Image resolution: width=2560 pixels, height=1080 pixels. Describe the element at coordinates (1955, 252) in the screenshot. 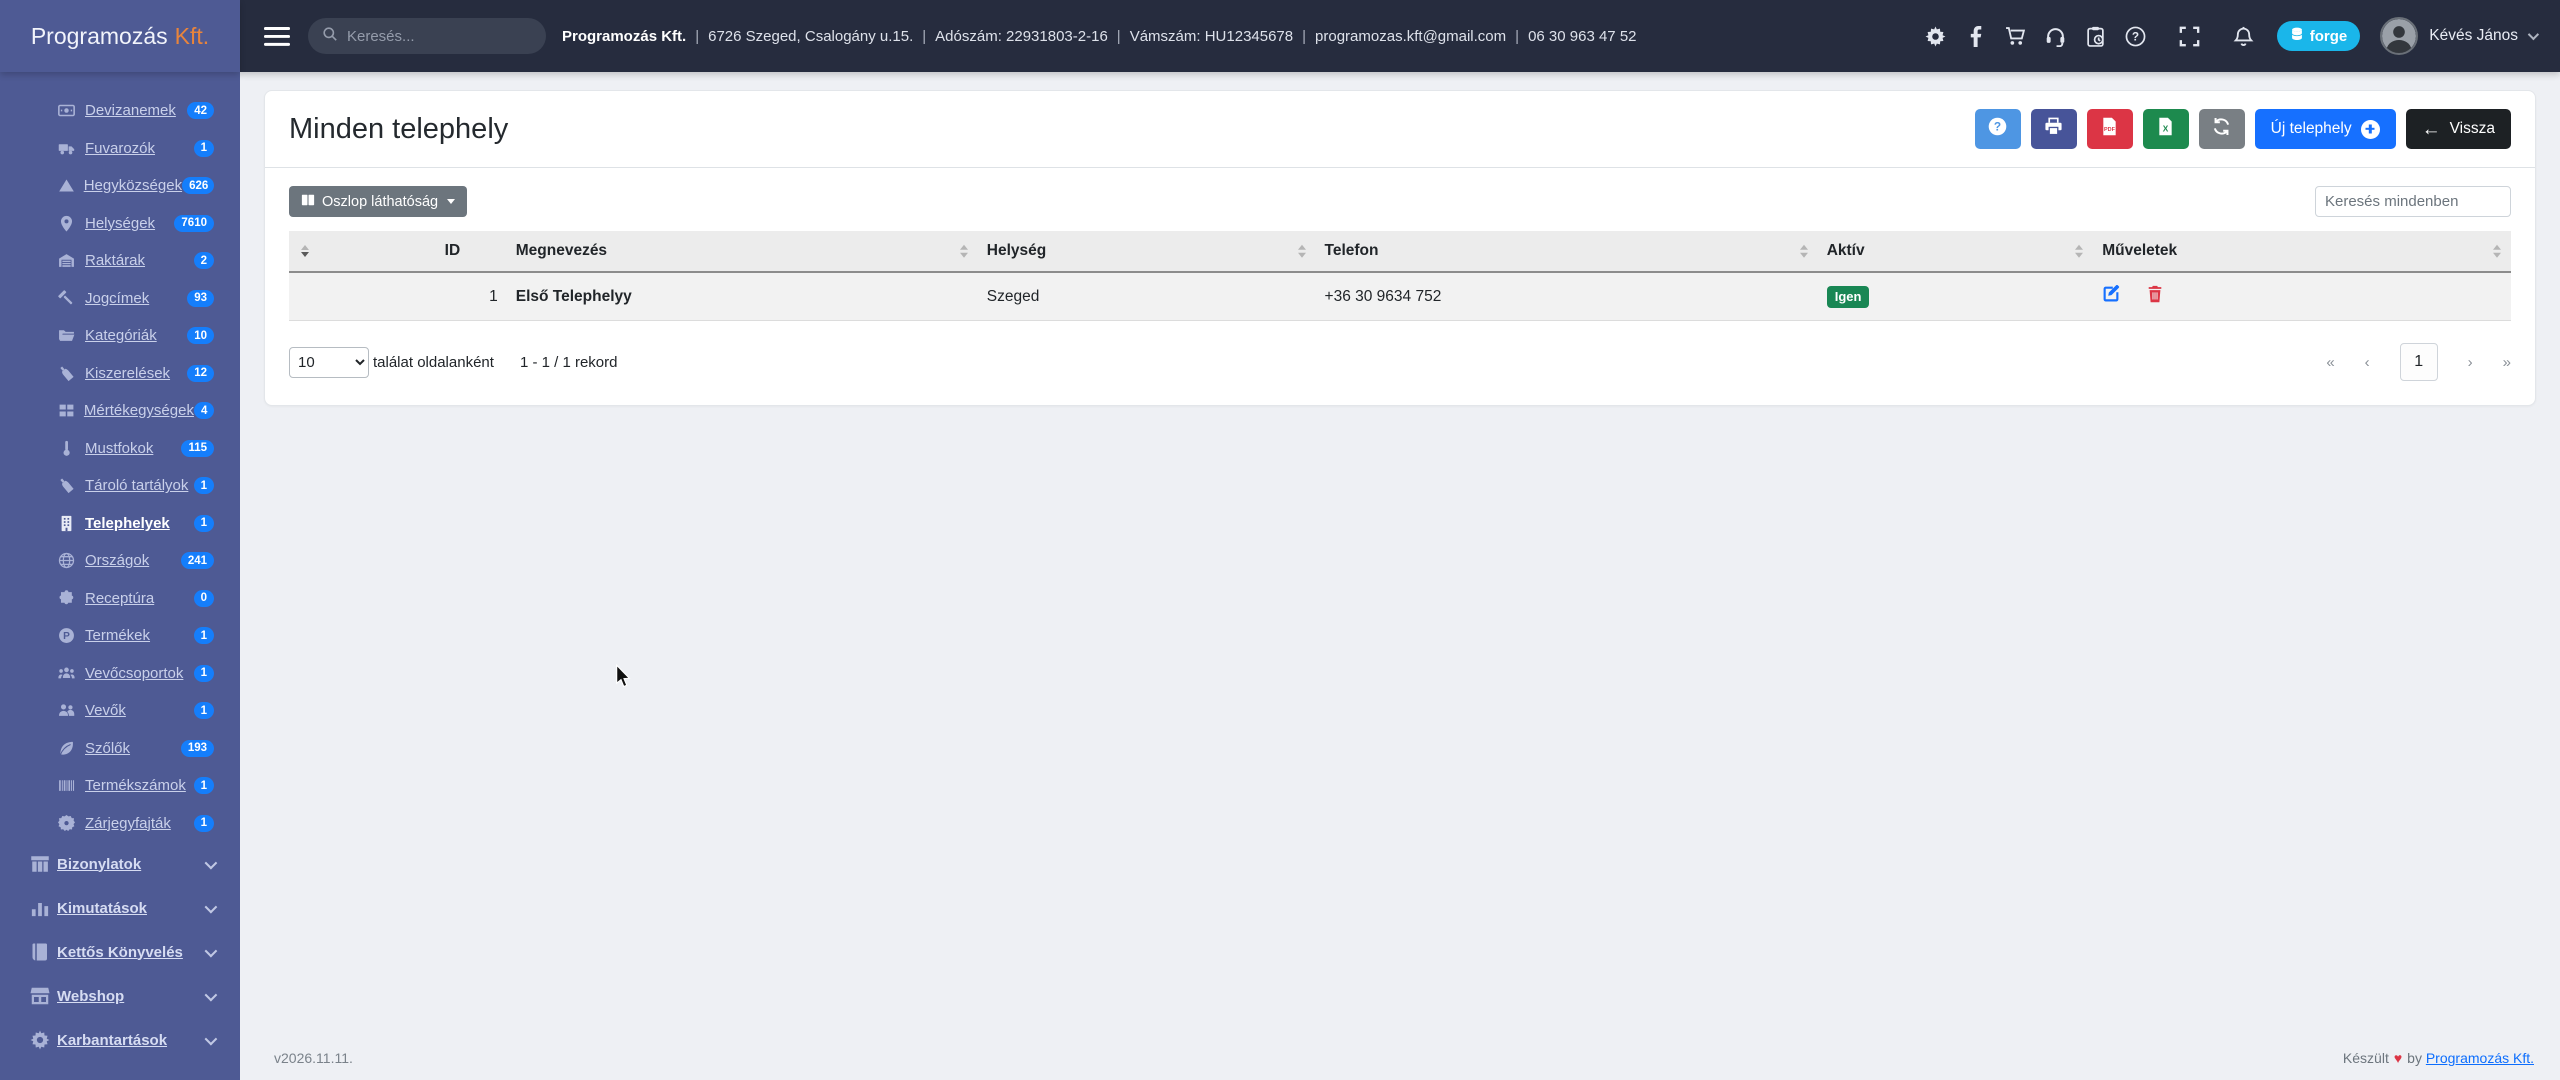

I see `column-header-aktiv: Aktív` at that location.